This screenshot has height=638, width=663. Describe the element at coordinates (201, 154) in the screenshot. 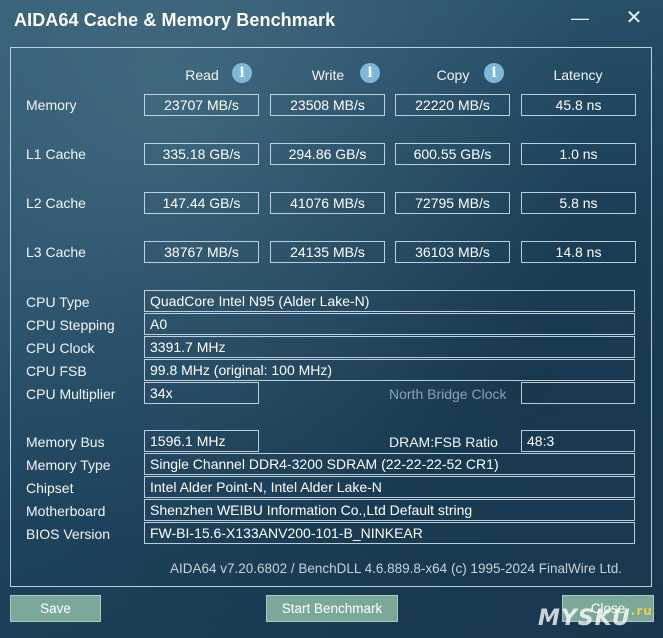

I see `l1-read-value: 335.18 GB/s` at that location.